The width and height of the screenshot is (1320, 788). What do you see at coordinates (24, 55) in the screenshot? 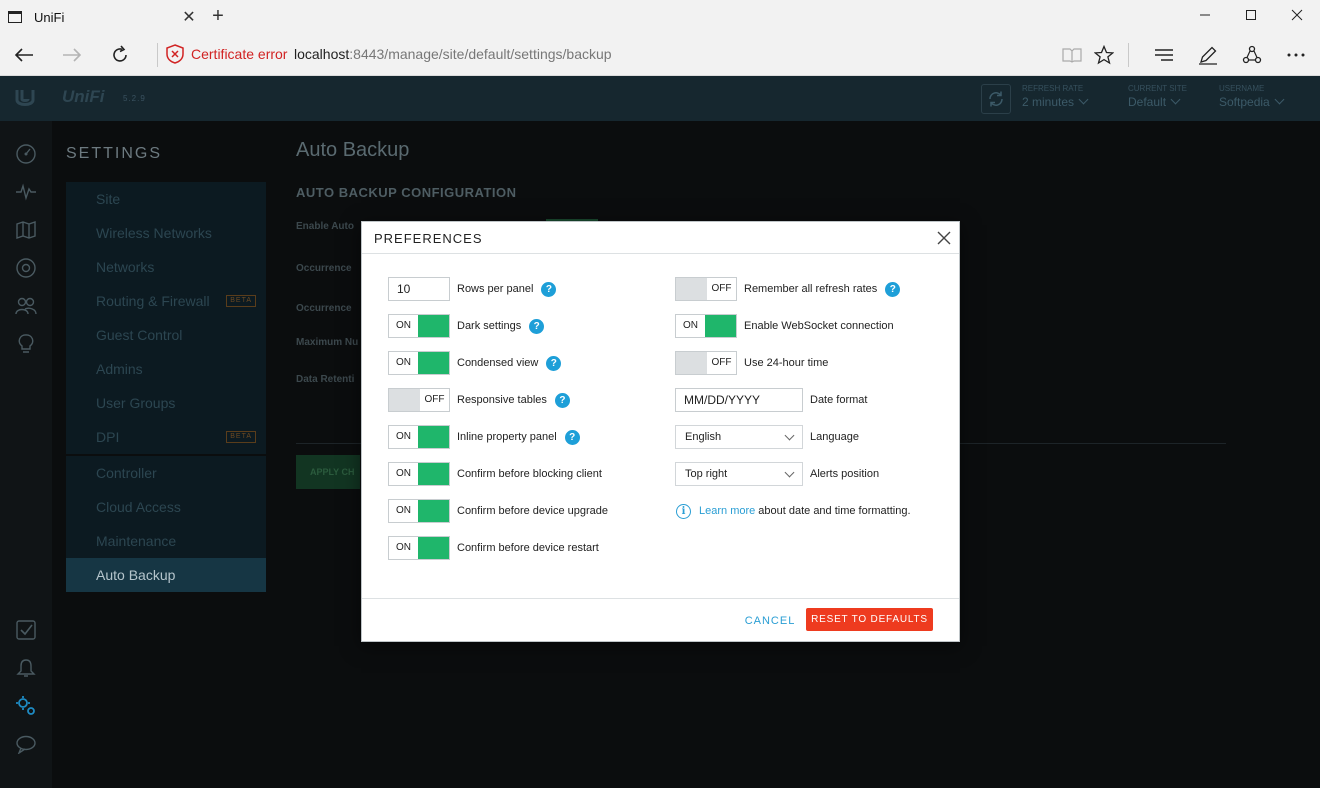
I see `back-arrow-icon` at bounding box center [24, 55].